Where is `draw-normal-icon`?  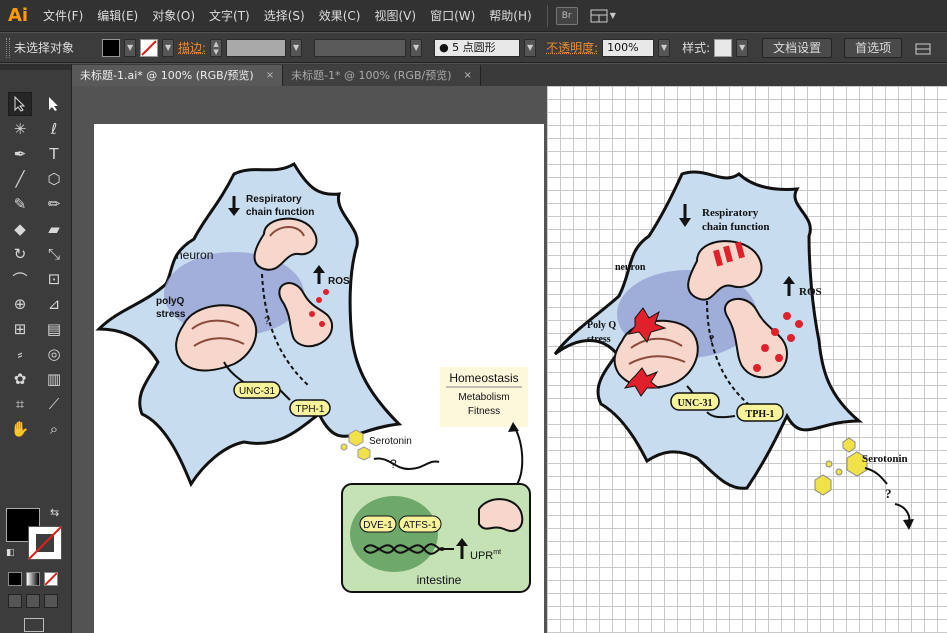
draw-normal-icon is located at coordinates (15, 601).